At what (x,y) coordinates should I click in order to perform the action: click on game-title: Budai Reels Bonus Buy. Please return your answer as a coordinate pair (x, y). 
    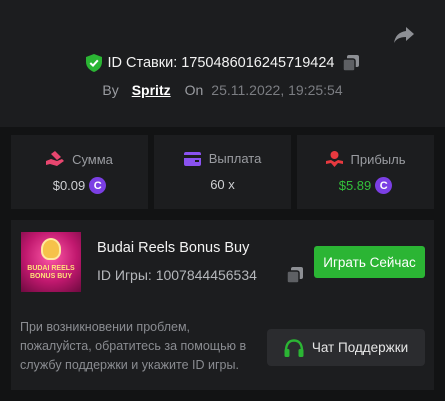
    Looking at the image, I should click on (173, 248).